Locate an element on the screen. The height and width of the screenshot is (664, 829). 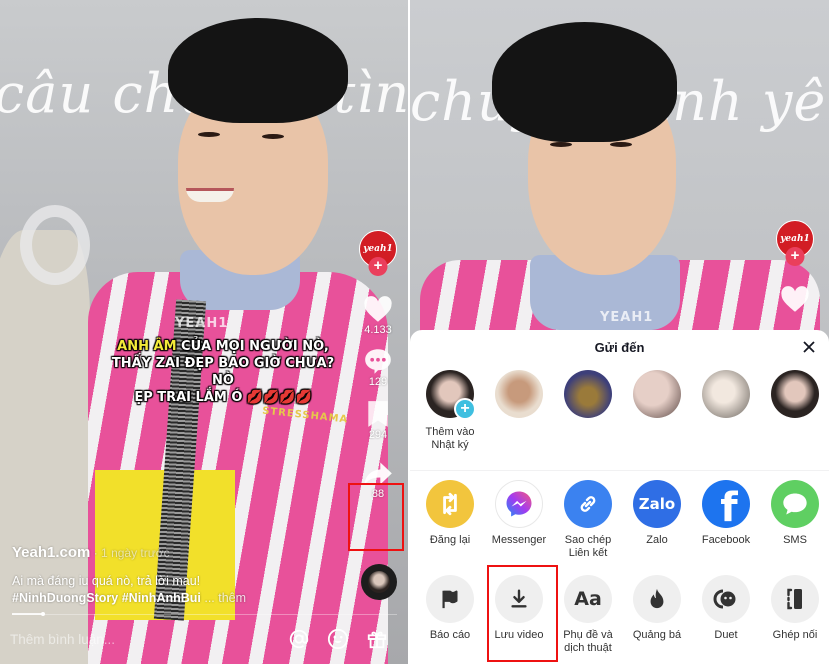
action-rail: yeah1 + 4.133 129 294 88 is located at coordinates (378, 365).